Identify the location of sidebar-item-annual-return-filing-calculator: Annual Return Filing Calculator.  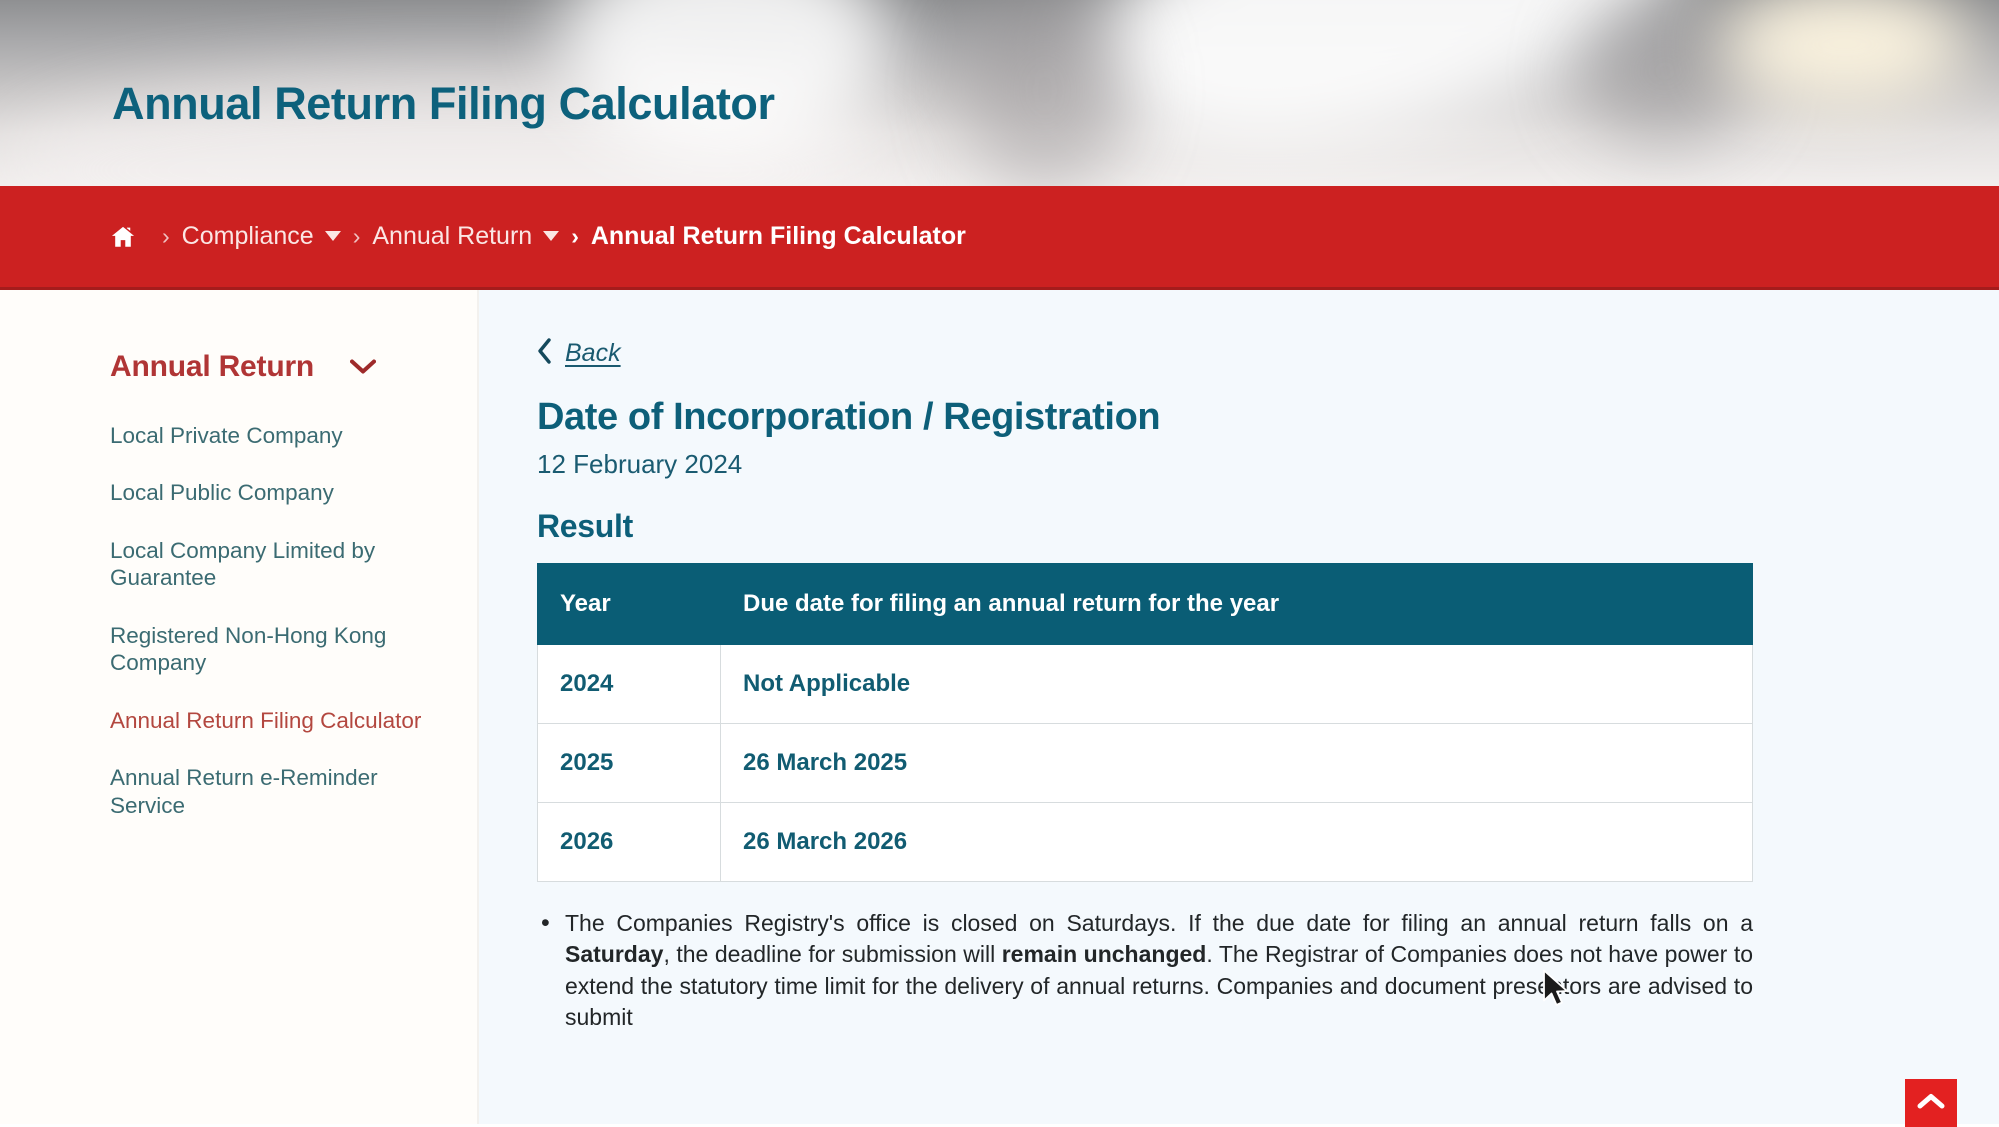
(293, 720).